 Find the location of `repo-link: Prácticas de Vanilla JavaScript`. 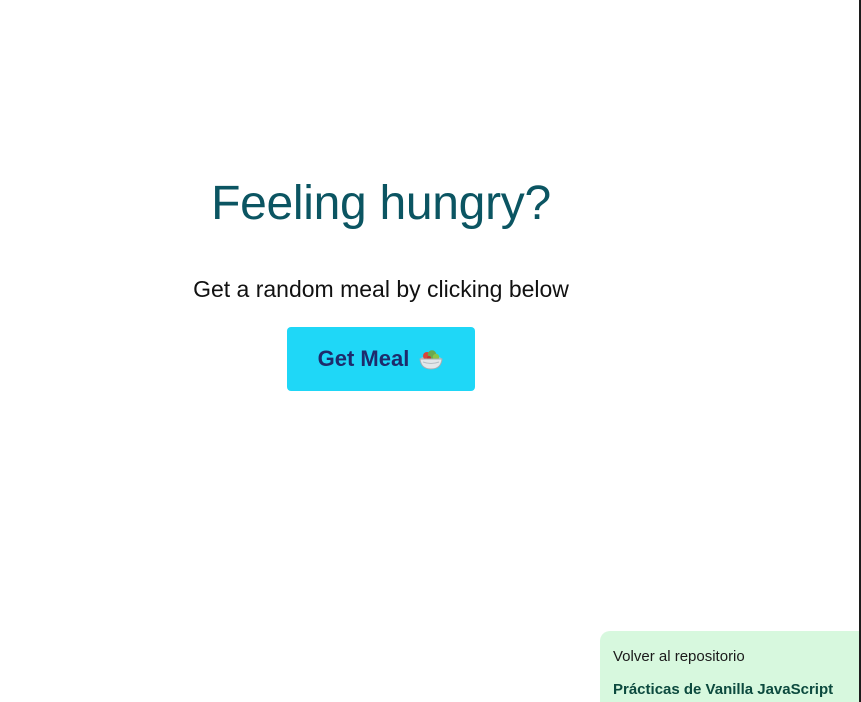

repo-link: Prácticas de Vanilla JavaScript is located at coordinates (723, 690).